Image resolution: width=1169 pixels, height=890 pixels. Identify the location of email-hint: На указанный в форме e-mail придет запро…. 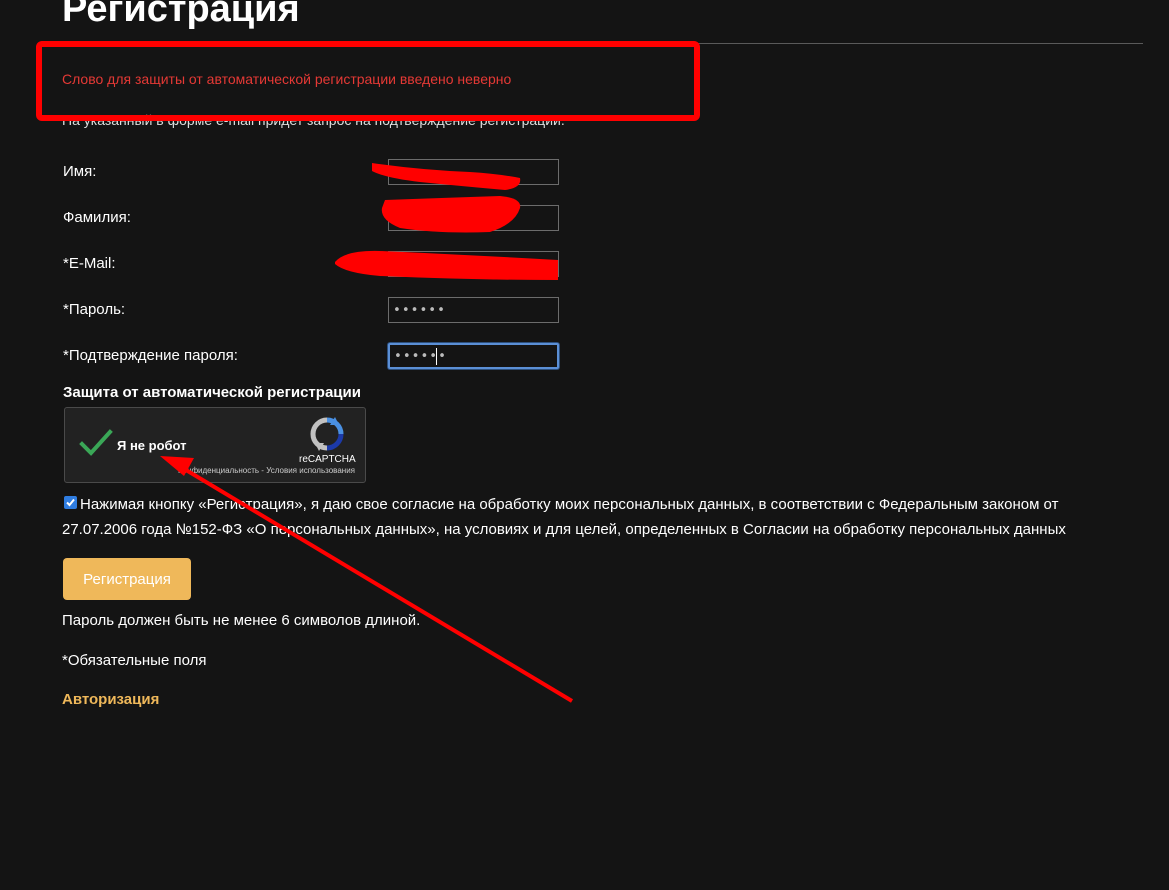
(313, 120).